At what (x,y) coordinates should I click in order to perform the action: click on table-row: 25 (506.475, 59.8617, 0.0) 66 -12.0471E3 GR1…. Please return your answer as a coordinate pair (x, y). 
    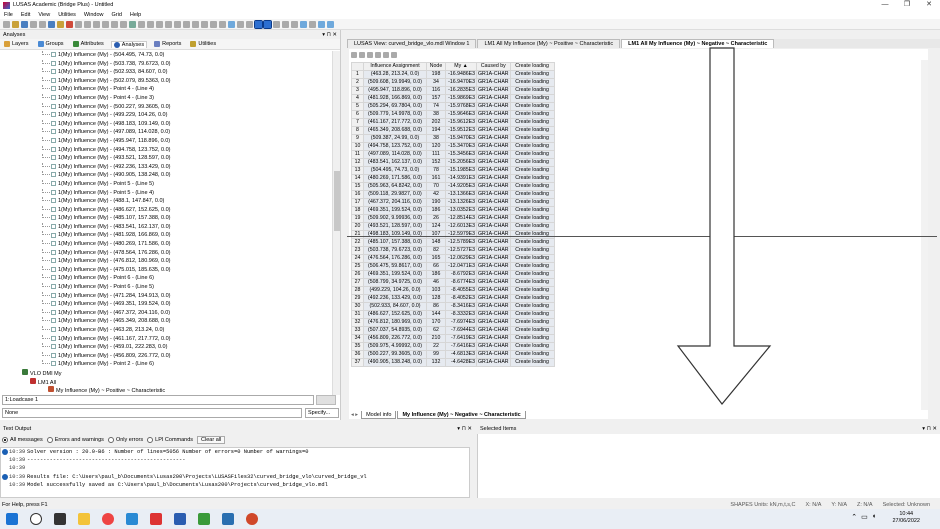
    Looking at the image, I should click on (453, 266).